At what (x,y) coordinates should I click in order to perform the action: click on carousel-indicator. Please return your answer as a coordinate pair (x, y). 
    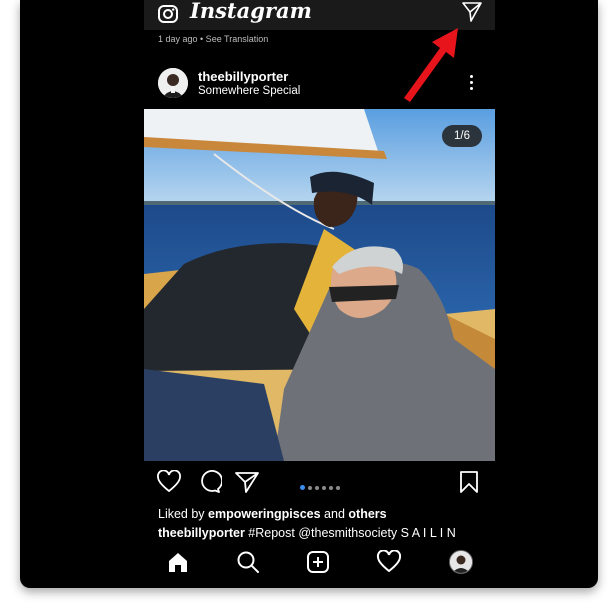
    Looking at the image, I should click on (321, 485).